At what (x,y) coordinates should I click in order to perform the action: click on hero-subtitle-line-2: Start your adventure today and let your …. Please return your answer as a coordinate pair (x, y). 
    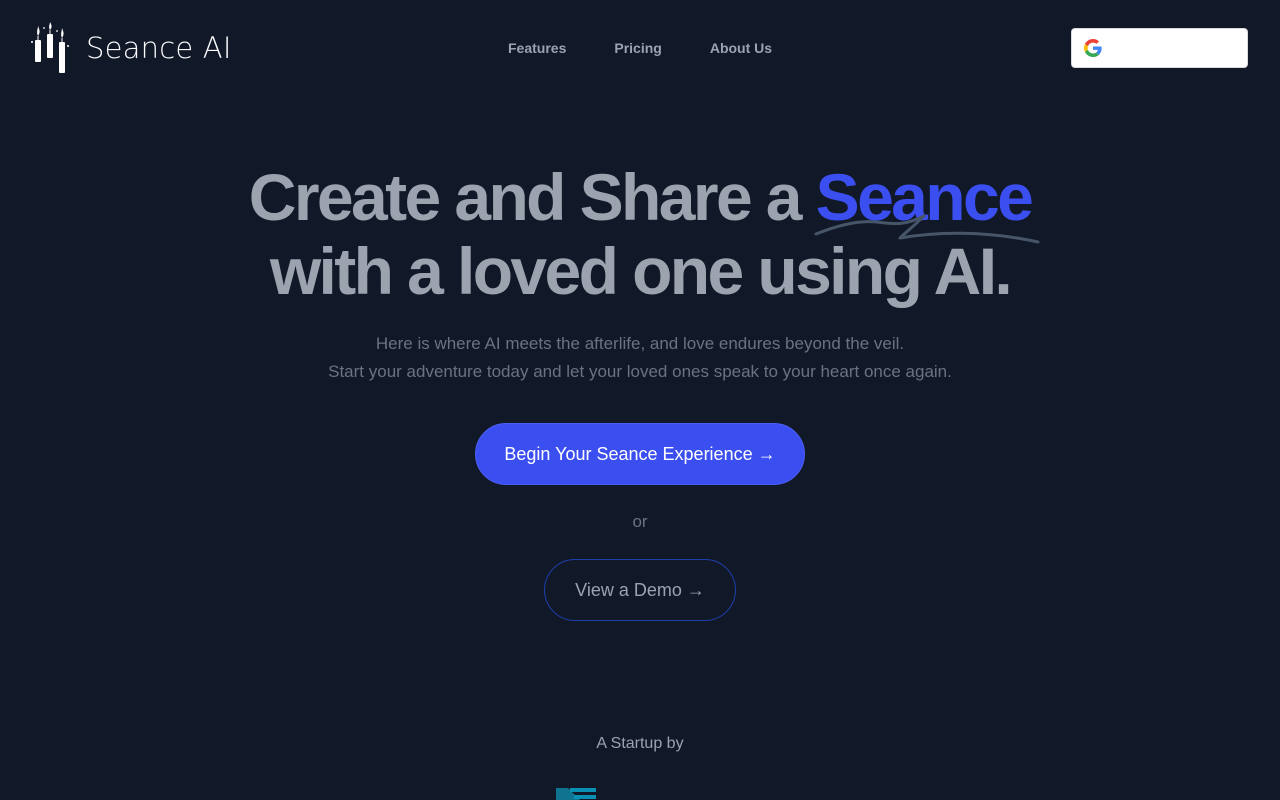
    Looking at the image, I should click on (640, 371).